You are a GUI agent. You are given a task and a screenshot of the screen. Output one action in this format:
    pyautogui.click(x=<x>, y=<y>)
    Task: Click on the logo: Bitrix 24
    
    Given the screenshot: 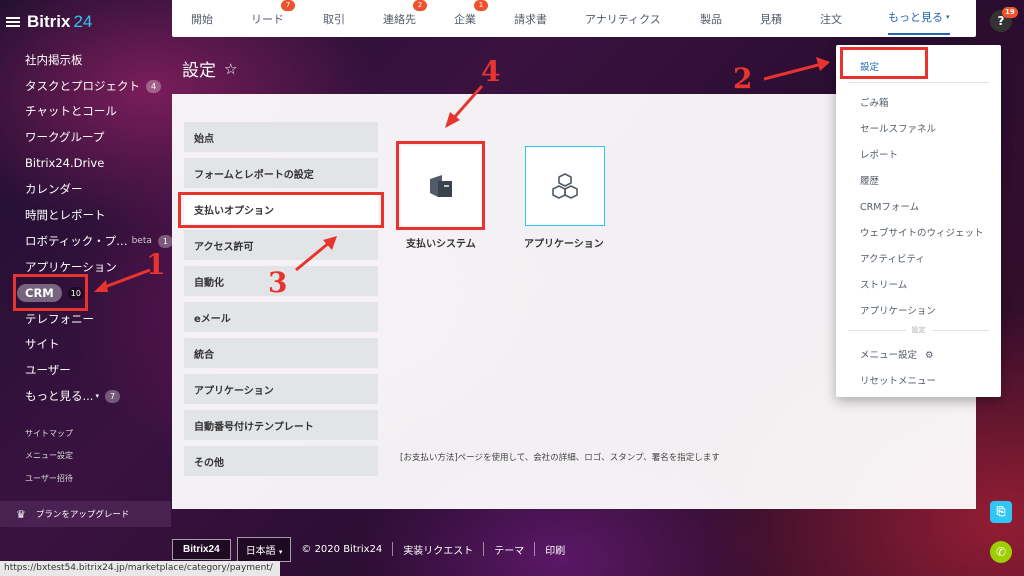 What is the action you would take?
    pyautogui.click(x=59, y=22)
    